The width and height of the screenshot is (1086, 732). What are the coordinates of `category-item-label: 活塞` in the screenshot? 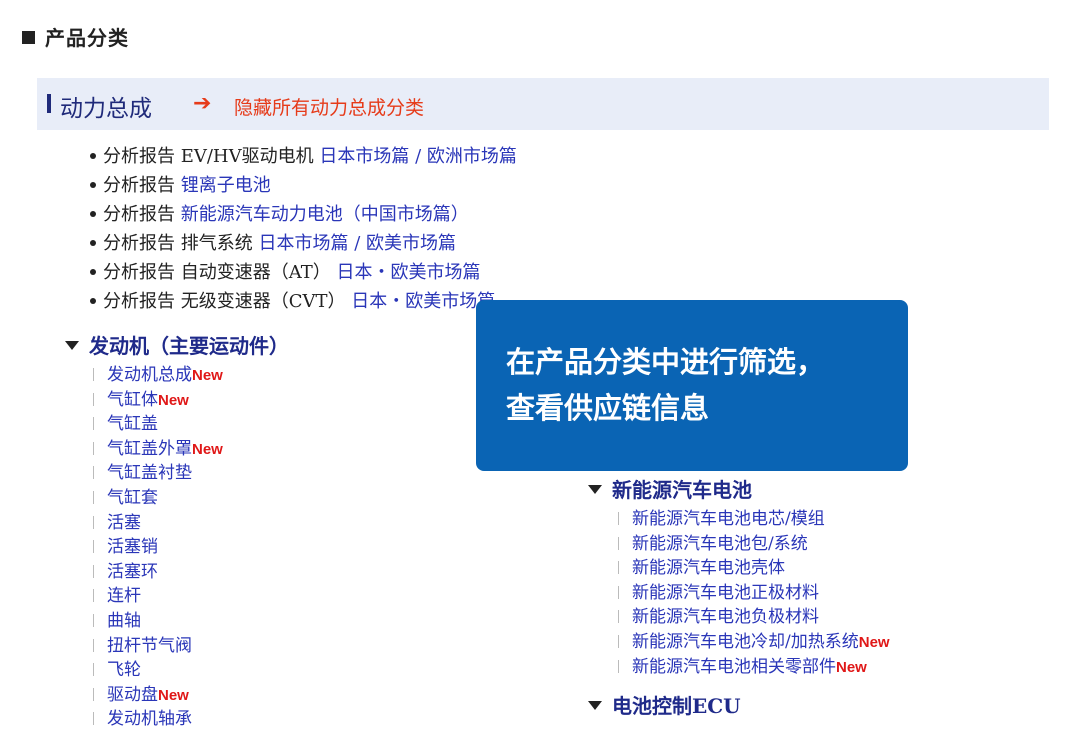 It's located at (124, 522).